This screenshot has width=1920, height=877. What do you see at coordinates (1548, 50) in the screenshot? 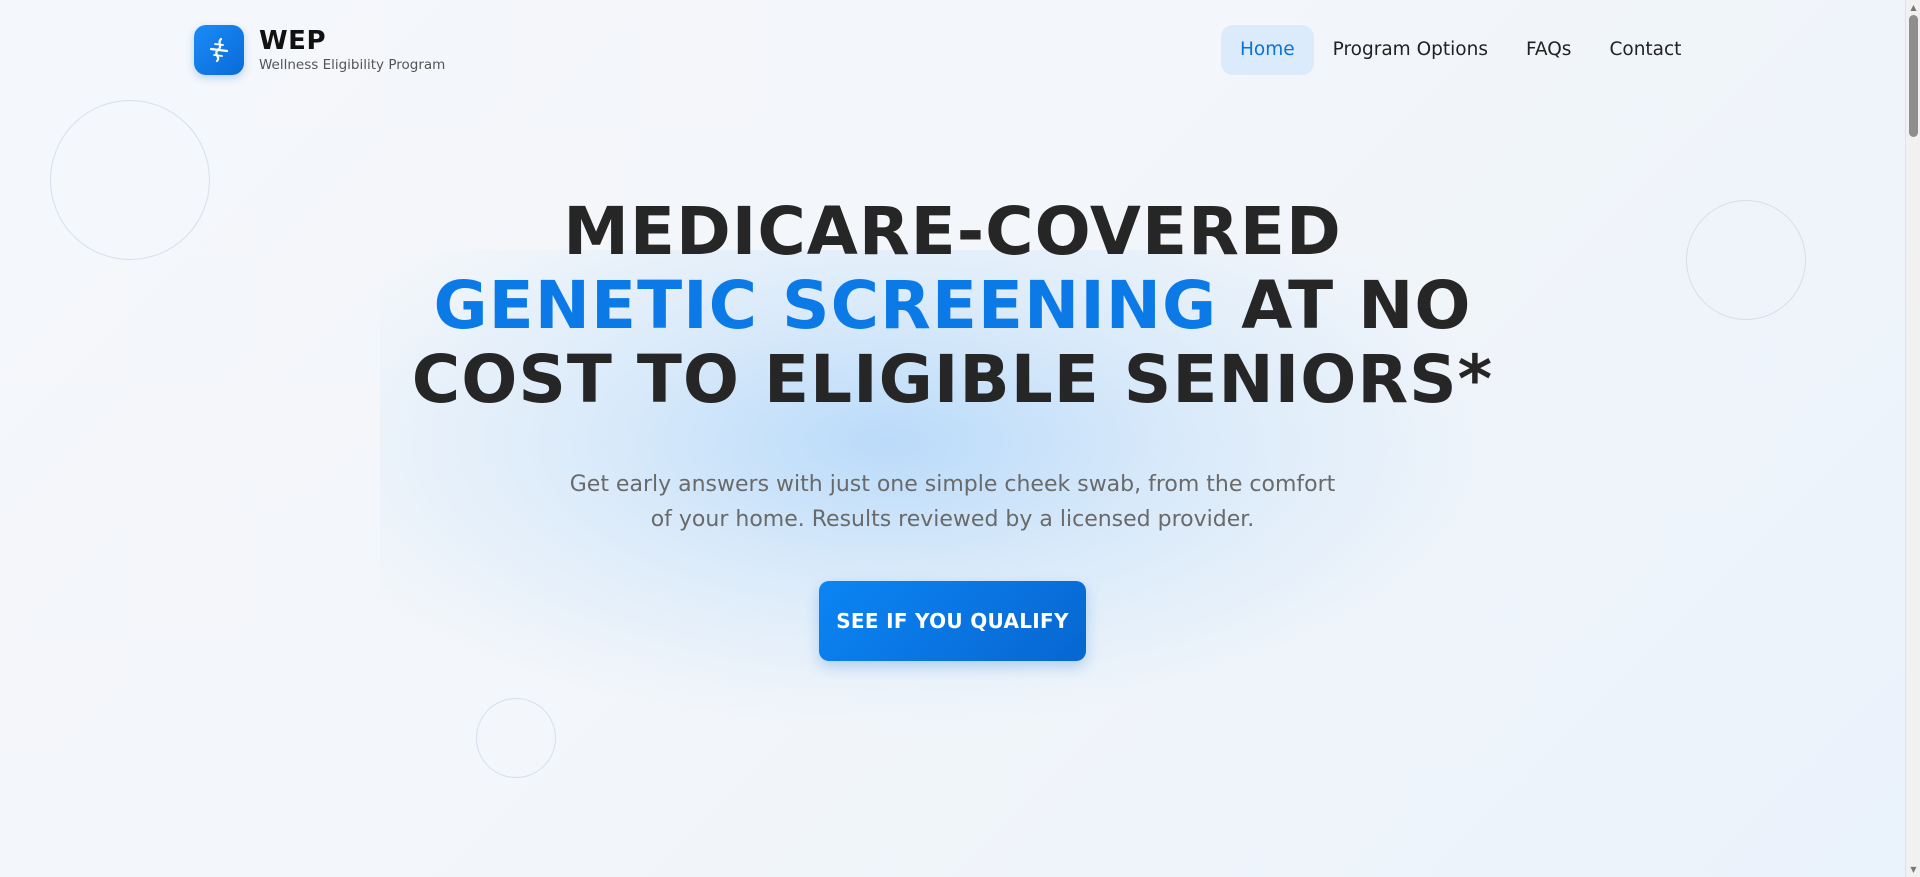
I see `nav-item-faqs: FAQs` at bounding box center [1548, 50].